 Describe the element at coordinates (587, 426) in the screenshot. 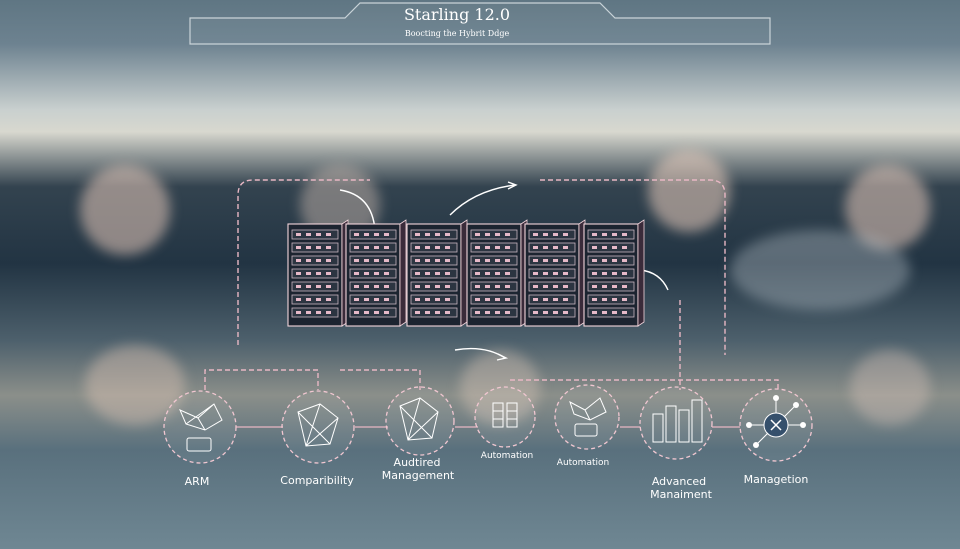

I see `node-automation-2: Automation` at that location.